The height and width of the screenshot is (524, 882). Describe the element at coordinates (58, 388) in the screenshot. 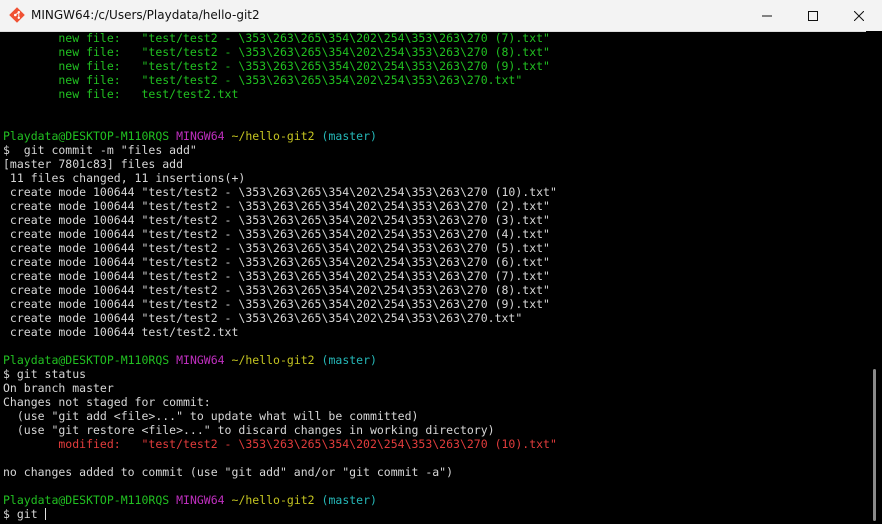

I see `terminal-text: On branch master` at that location.